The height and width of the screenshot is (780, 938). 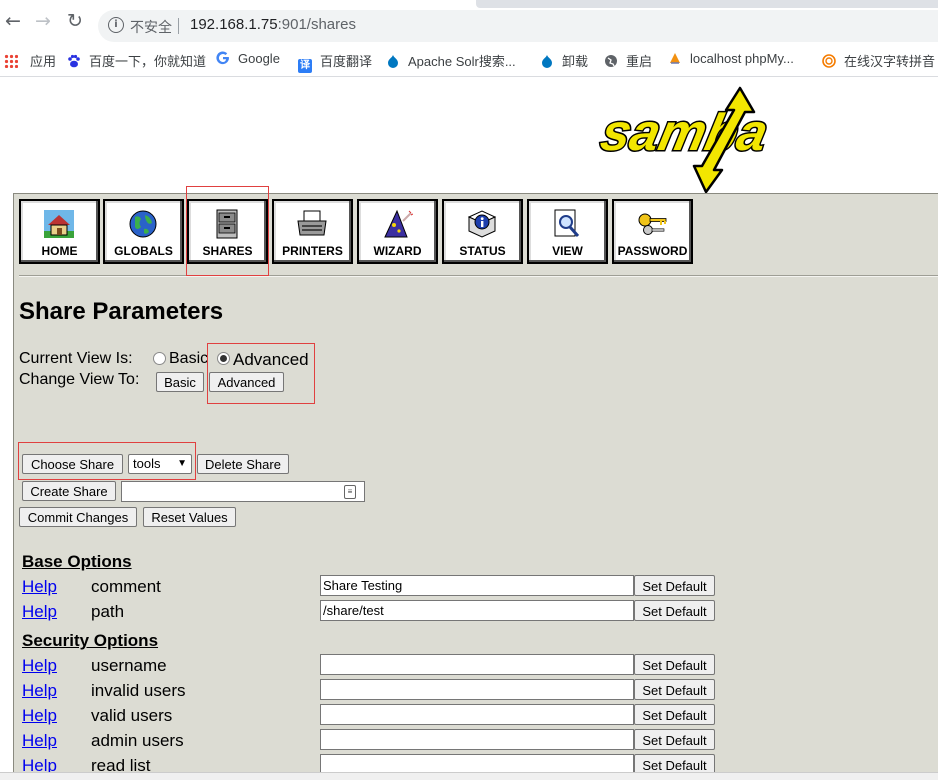 I want to click on spiral-icon, so click(x=829, y=61).